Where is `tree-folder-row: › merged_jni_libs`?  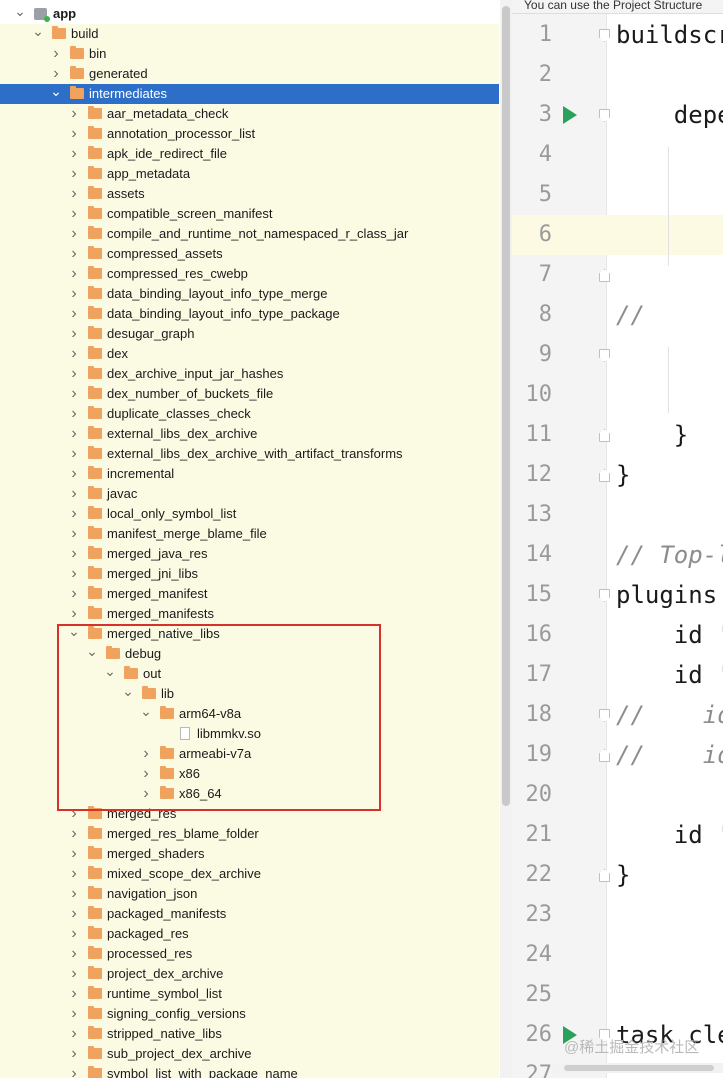
tree-folder-row: › merged_jni_libs is located at coordinates (249, 574).